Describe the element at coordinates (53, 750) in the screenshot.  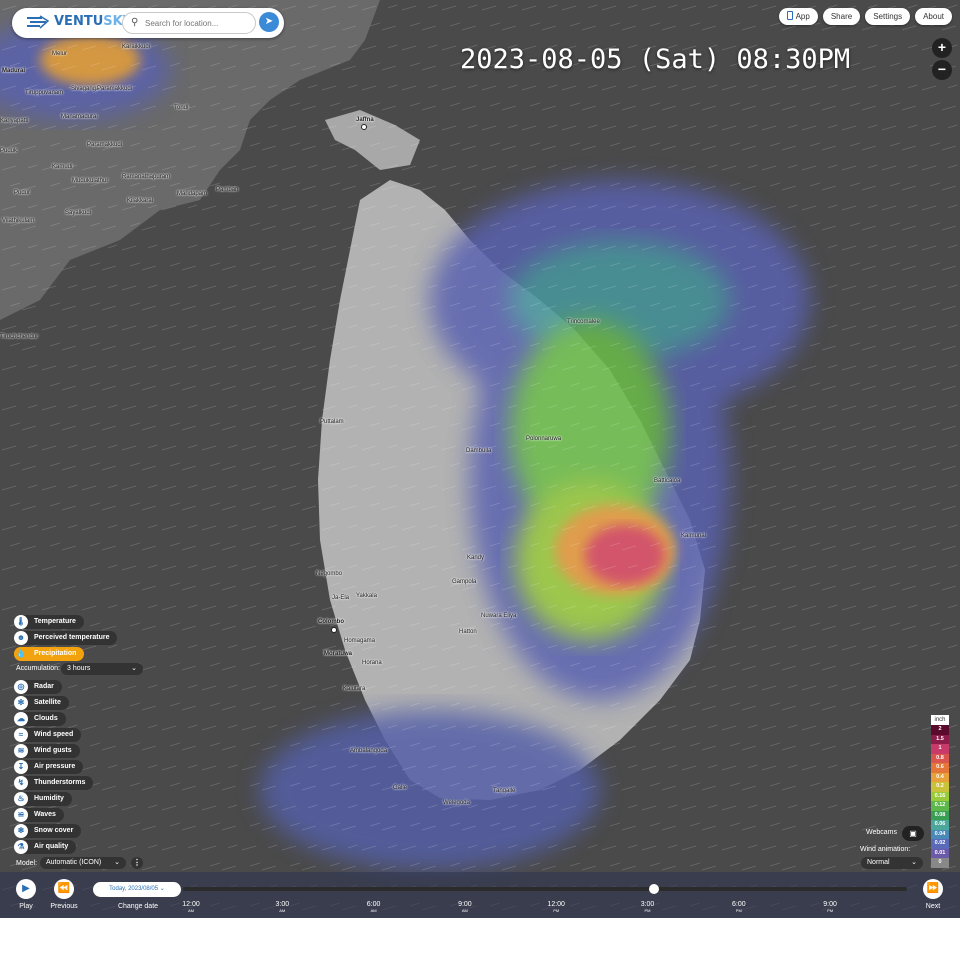
I see `layer-label: Wind gusts` at that location.